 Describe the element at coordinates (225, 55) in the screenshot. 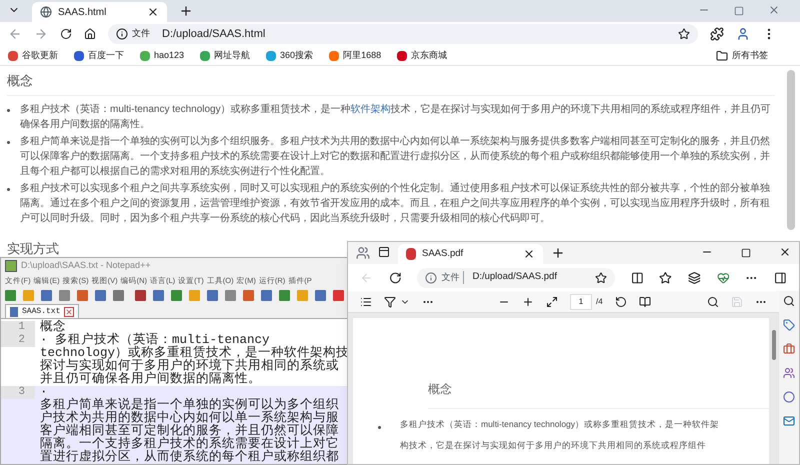

I see `bookmark-item: 网址导航` at that location.